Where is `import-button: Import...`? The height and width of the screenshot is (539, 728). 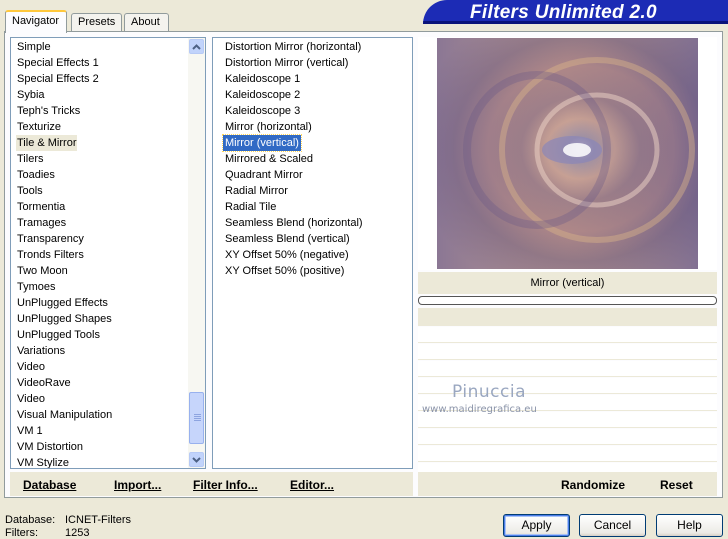 import-button: Import... is located at coordinates (137, 485).